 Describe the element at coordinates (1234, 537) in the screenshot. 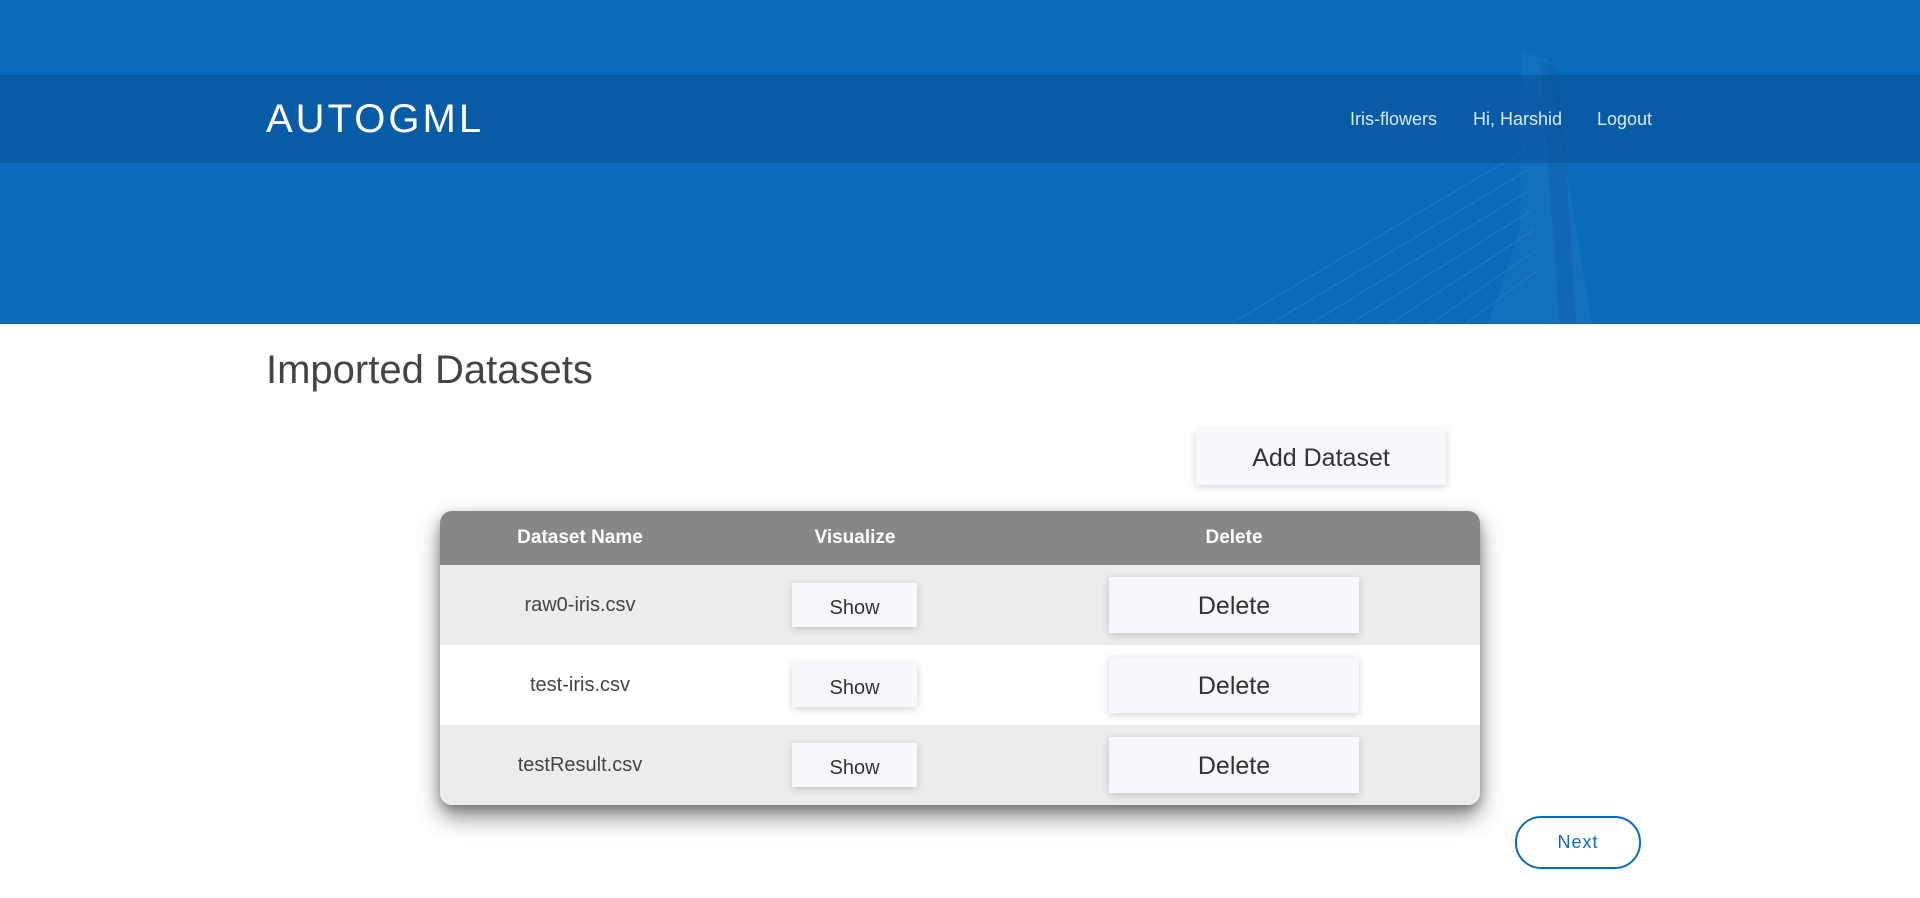

I see `column-header-delete: Delete` at that location.